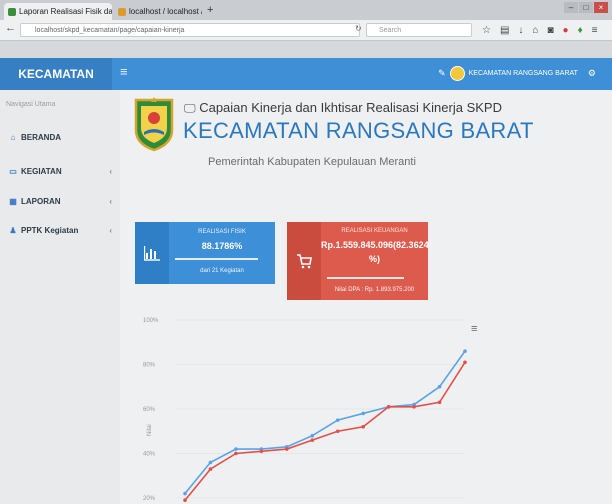  I want to click on sidebar-item-pptk: ♟ PPTK Kegiatan ‹, so click(60, 230).